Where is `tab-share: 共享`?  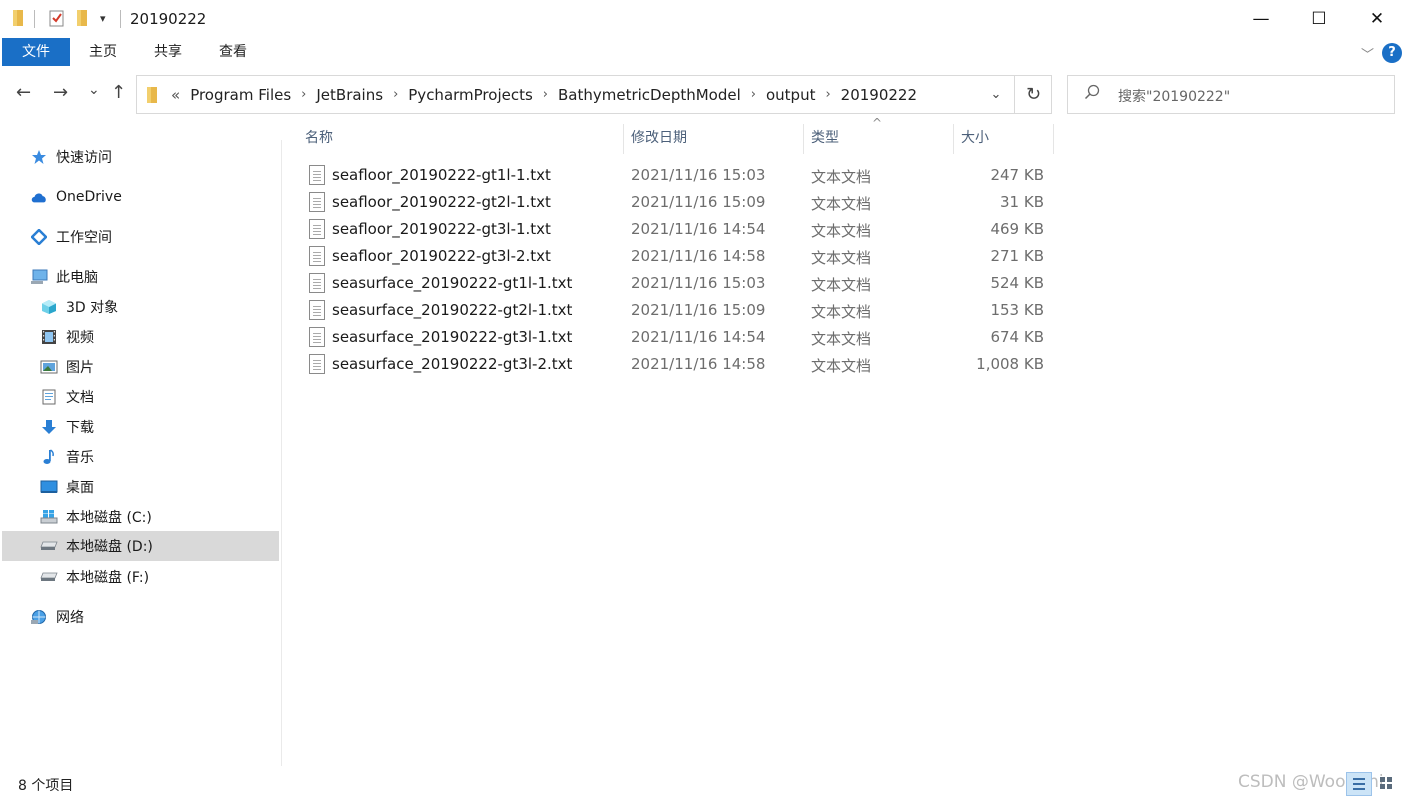
tab-share: 共享 is located at coordinates (168, 52).